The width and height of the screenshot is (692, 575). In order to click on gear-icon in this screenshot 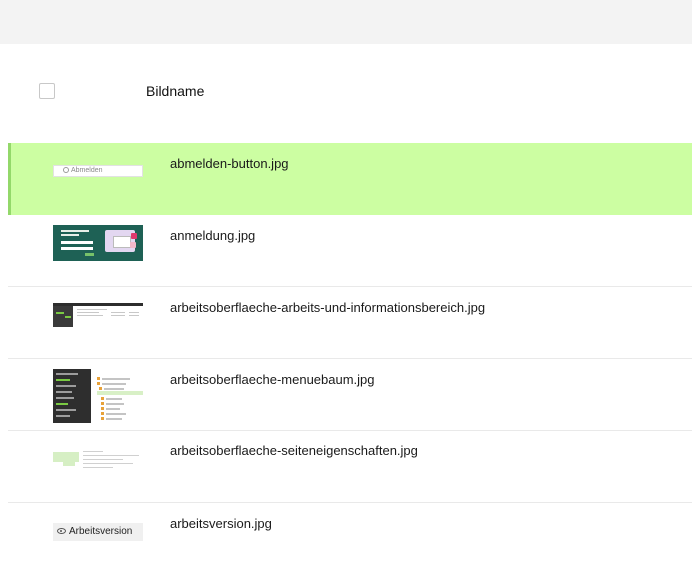, I will do `click(66, 170)`.